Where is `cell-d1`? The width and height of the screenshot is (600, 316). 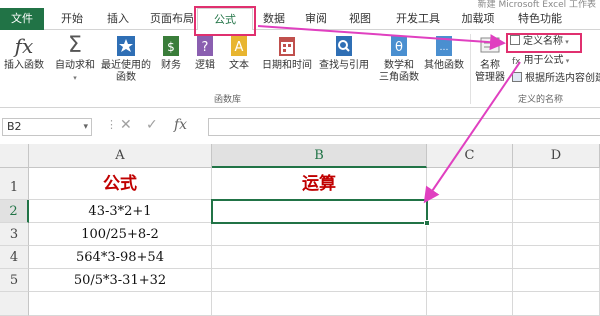 cell-d1 is located at coordinates (556, 184).